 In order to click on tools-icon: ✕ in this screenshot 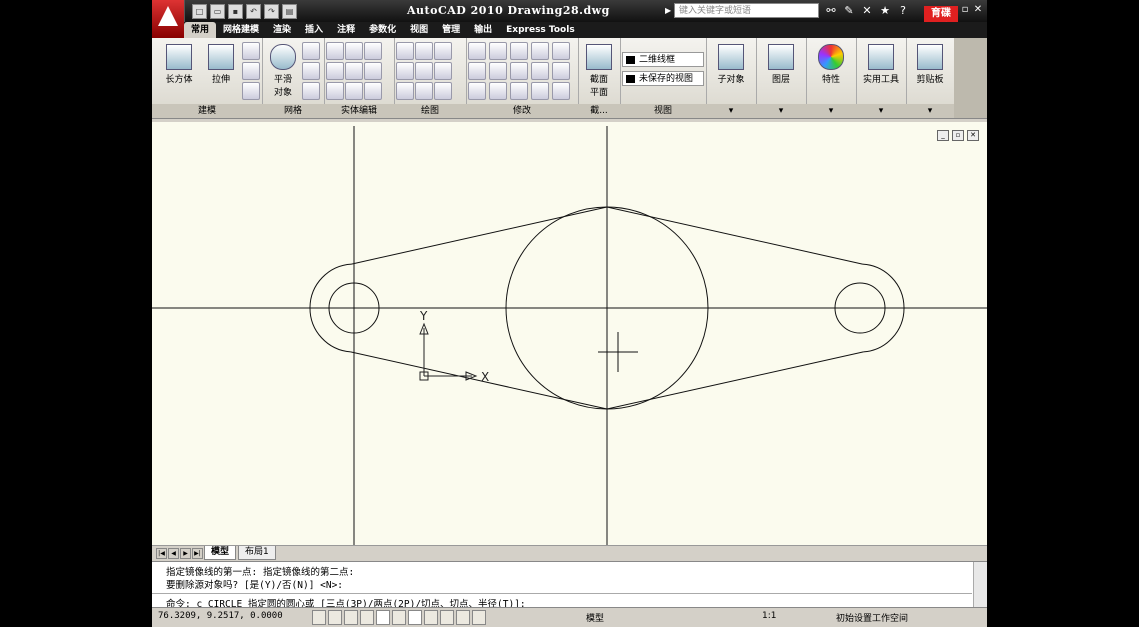, I will do `click(867, 10)`.